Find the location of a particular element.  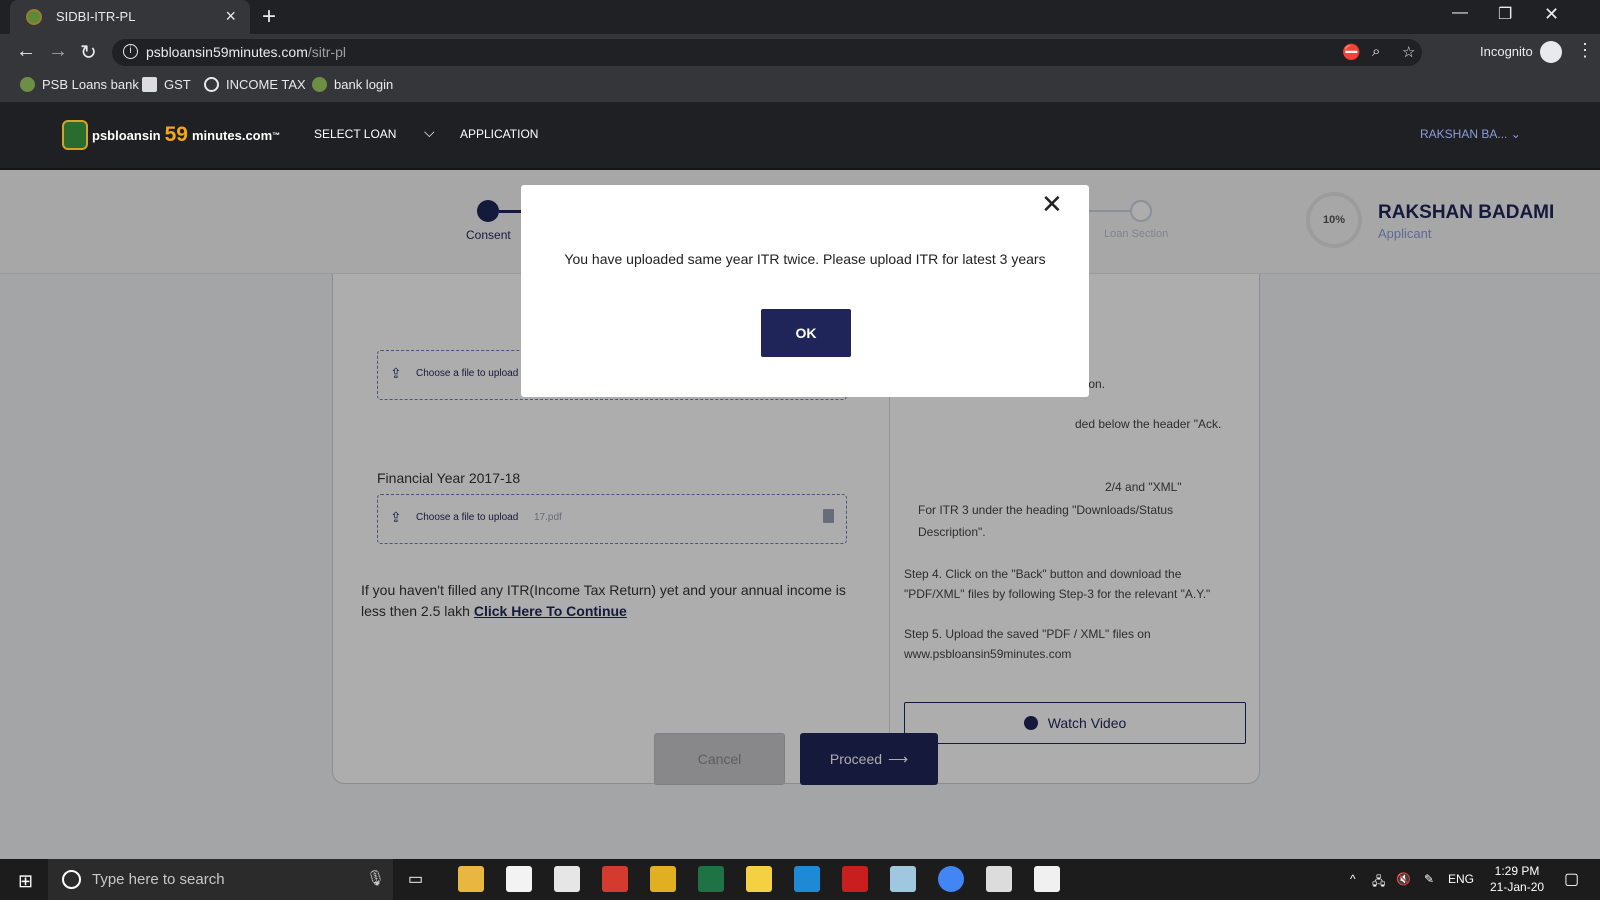

chrome-icon is located at coordinates (951, 879).